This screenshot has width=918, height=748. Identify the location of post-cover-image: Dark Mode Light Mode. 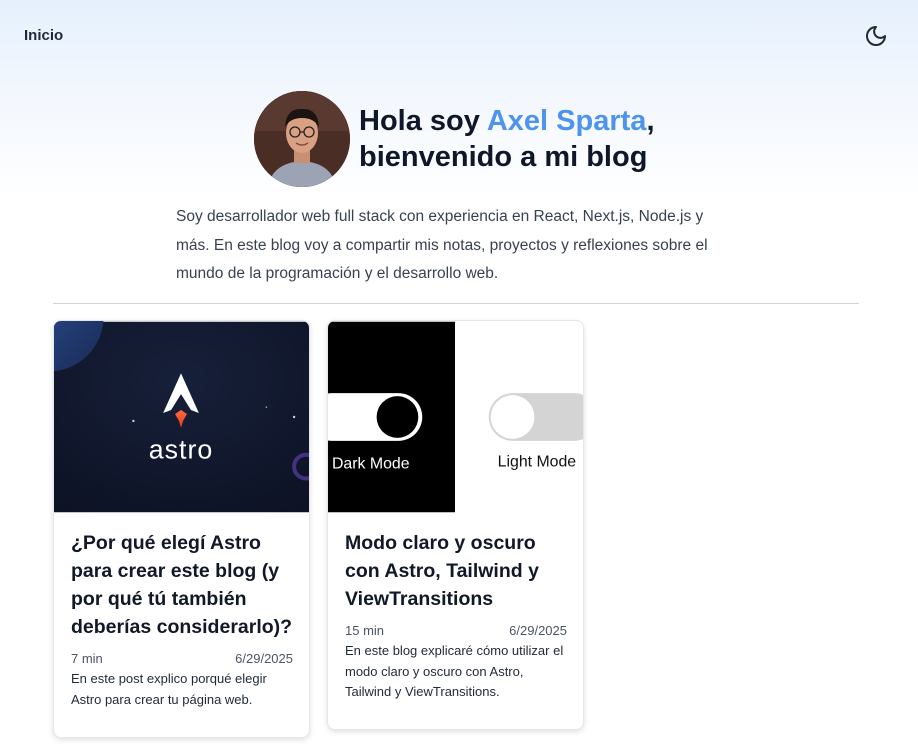
(455, 417).